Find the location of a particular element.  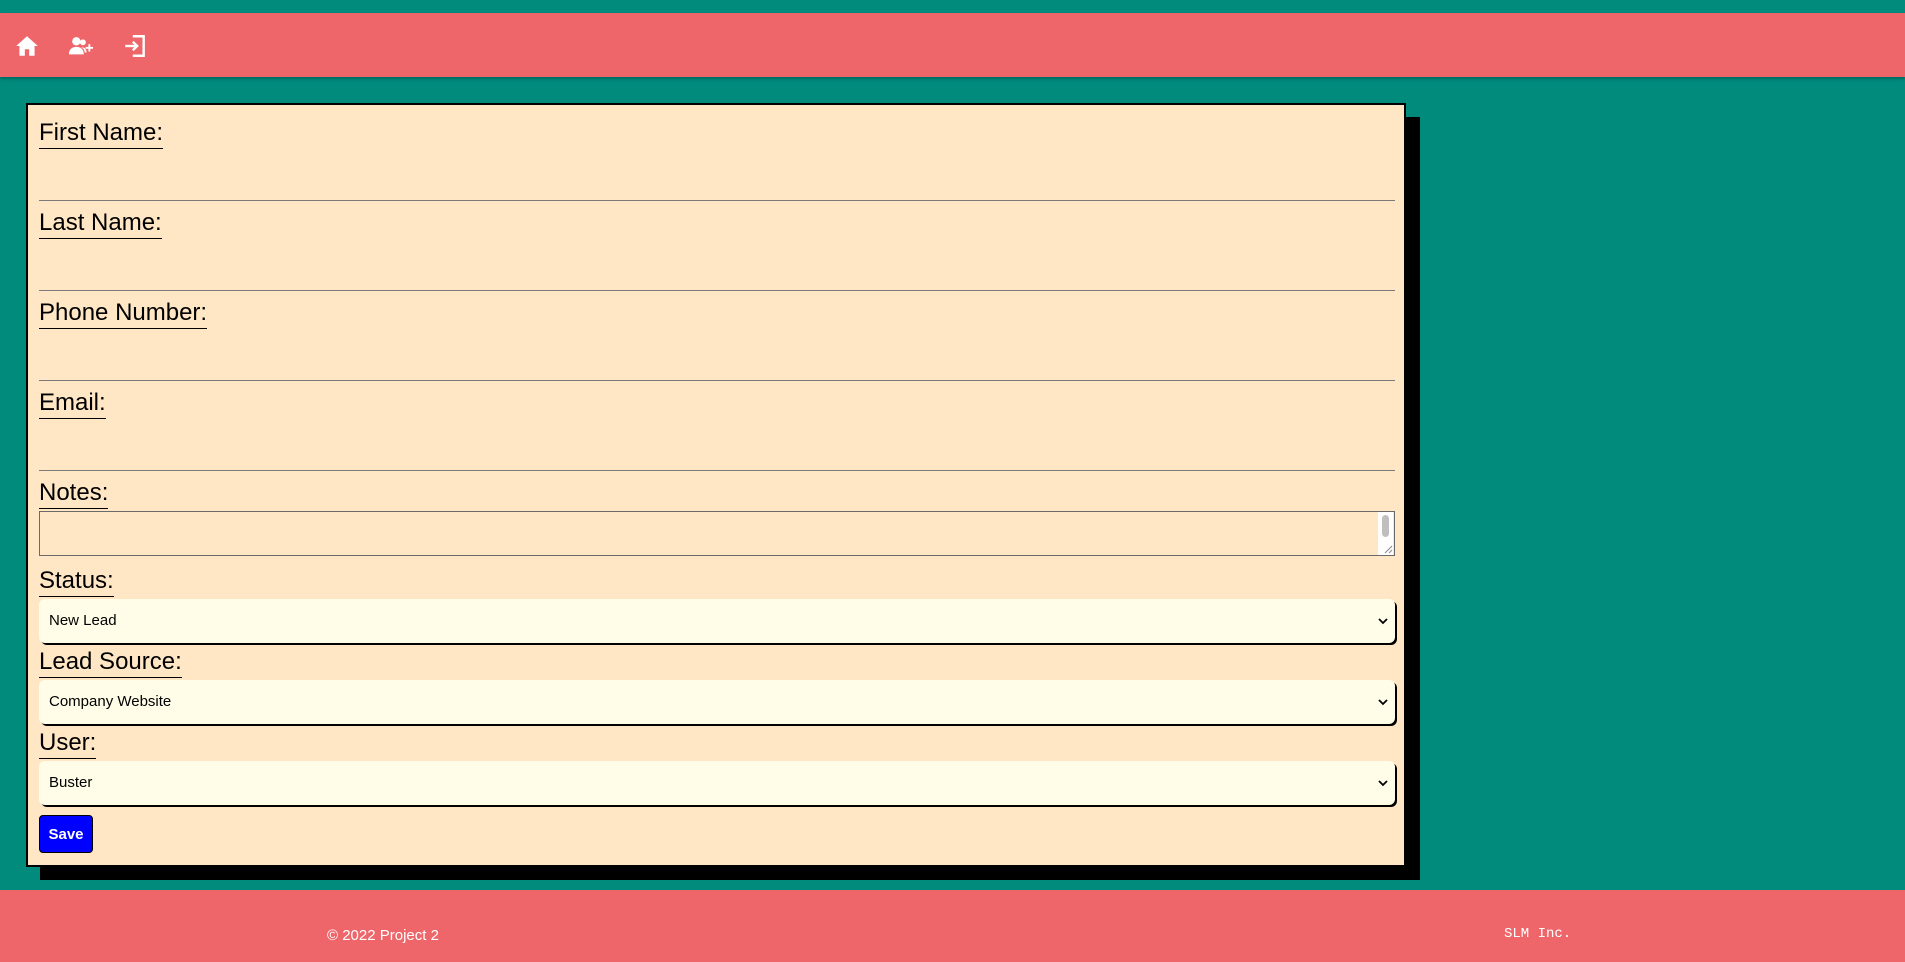

status-selected-value: New Lead is located at coordinates (83, 620).